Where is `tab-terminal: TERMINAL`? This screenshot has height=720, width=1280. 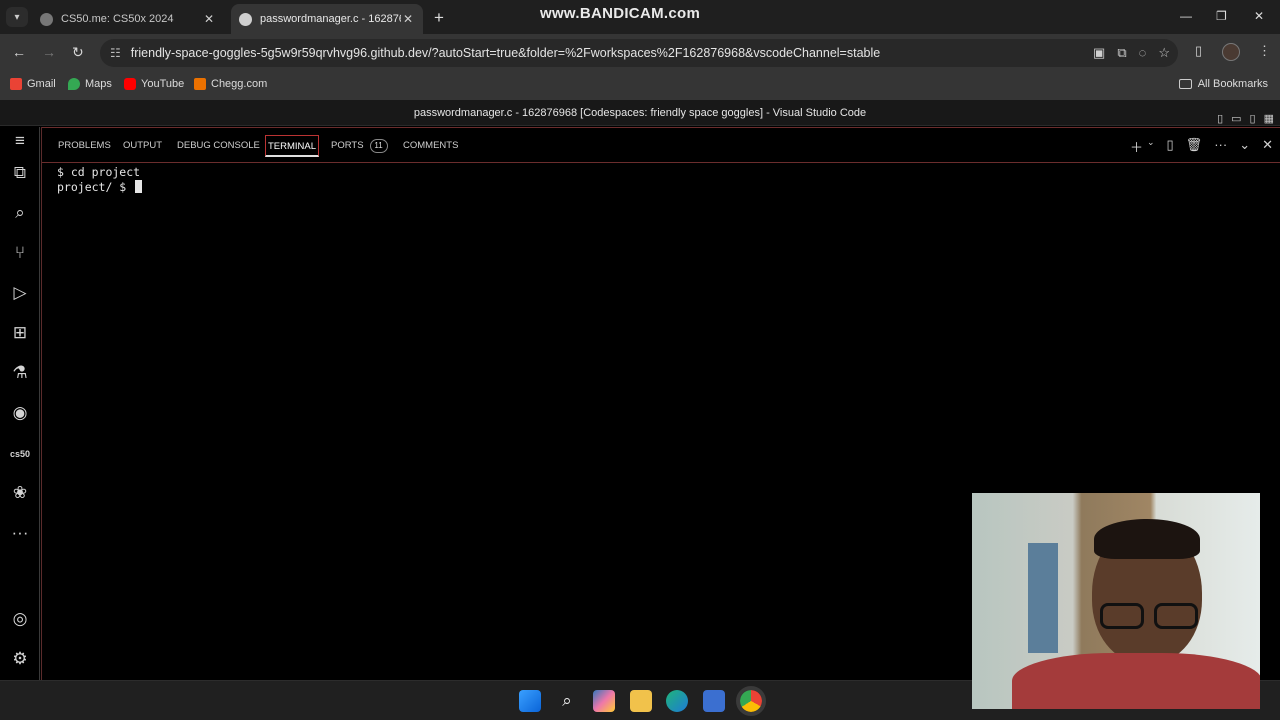
tab-terminal: TERMINAL is located at coordinates (292, 146).